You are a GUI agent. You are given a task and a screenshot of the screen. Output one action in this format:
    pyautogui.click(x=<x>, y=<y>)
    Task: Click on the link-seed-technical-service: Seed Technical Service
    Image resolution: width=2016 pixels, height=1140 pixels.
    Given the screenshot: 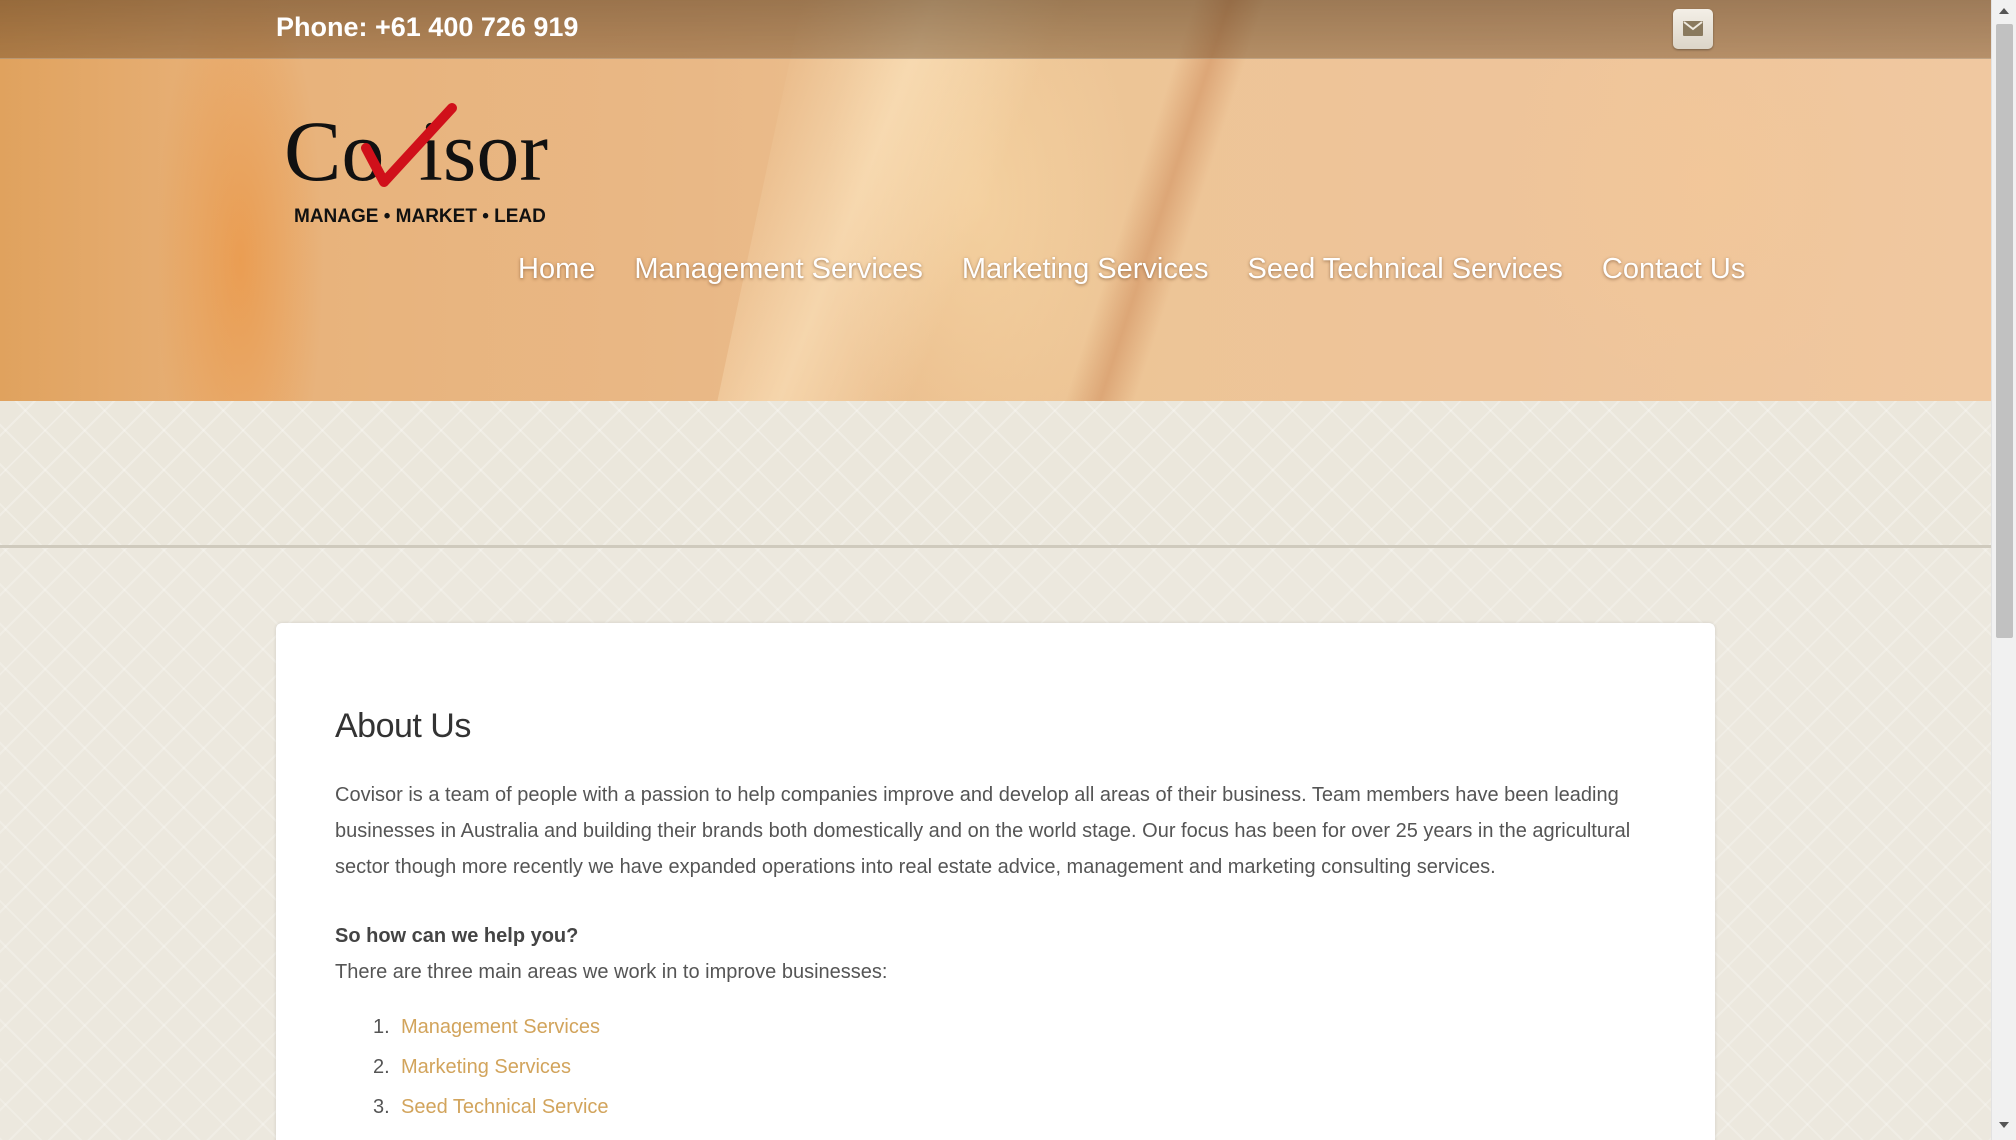 What is the action you would take?
    pyautogui.click(x=505, y=1107)
    